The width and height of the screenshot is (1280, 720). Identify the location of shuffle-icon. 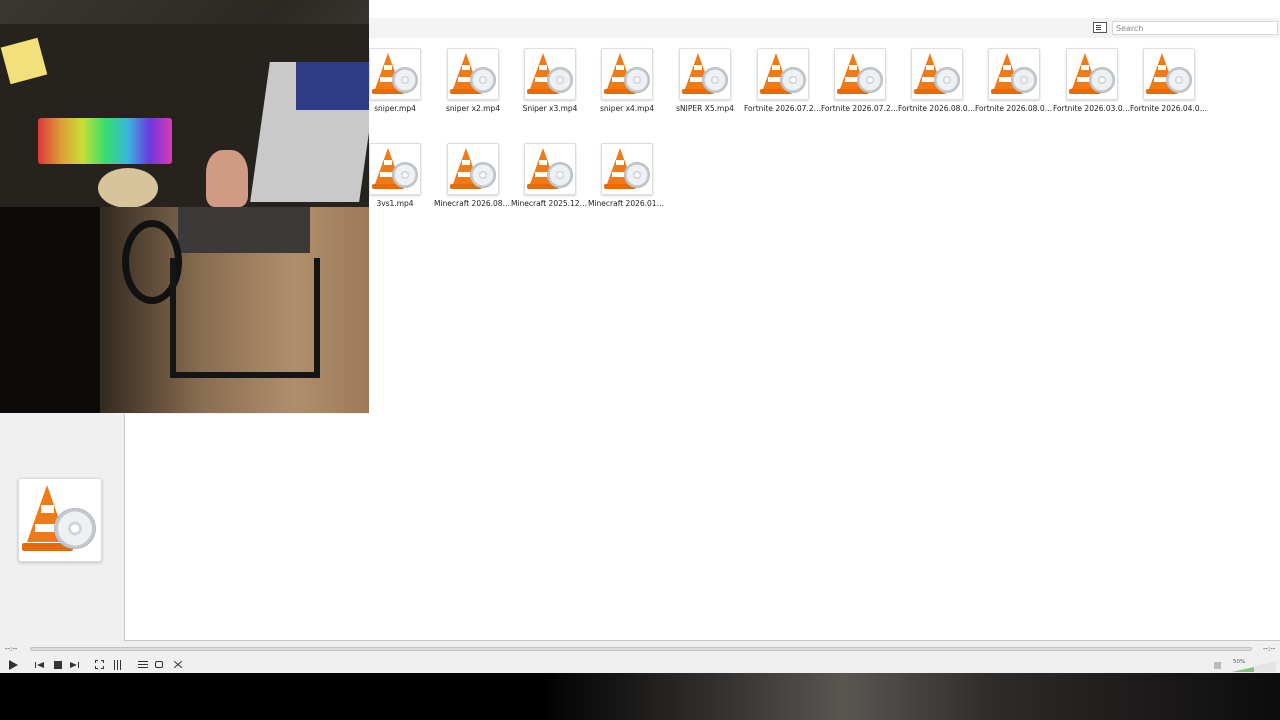
(178, 665).